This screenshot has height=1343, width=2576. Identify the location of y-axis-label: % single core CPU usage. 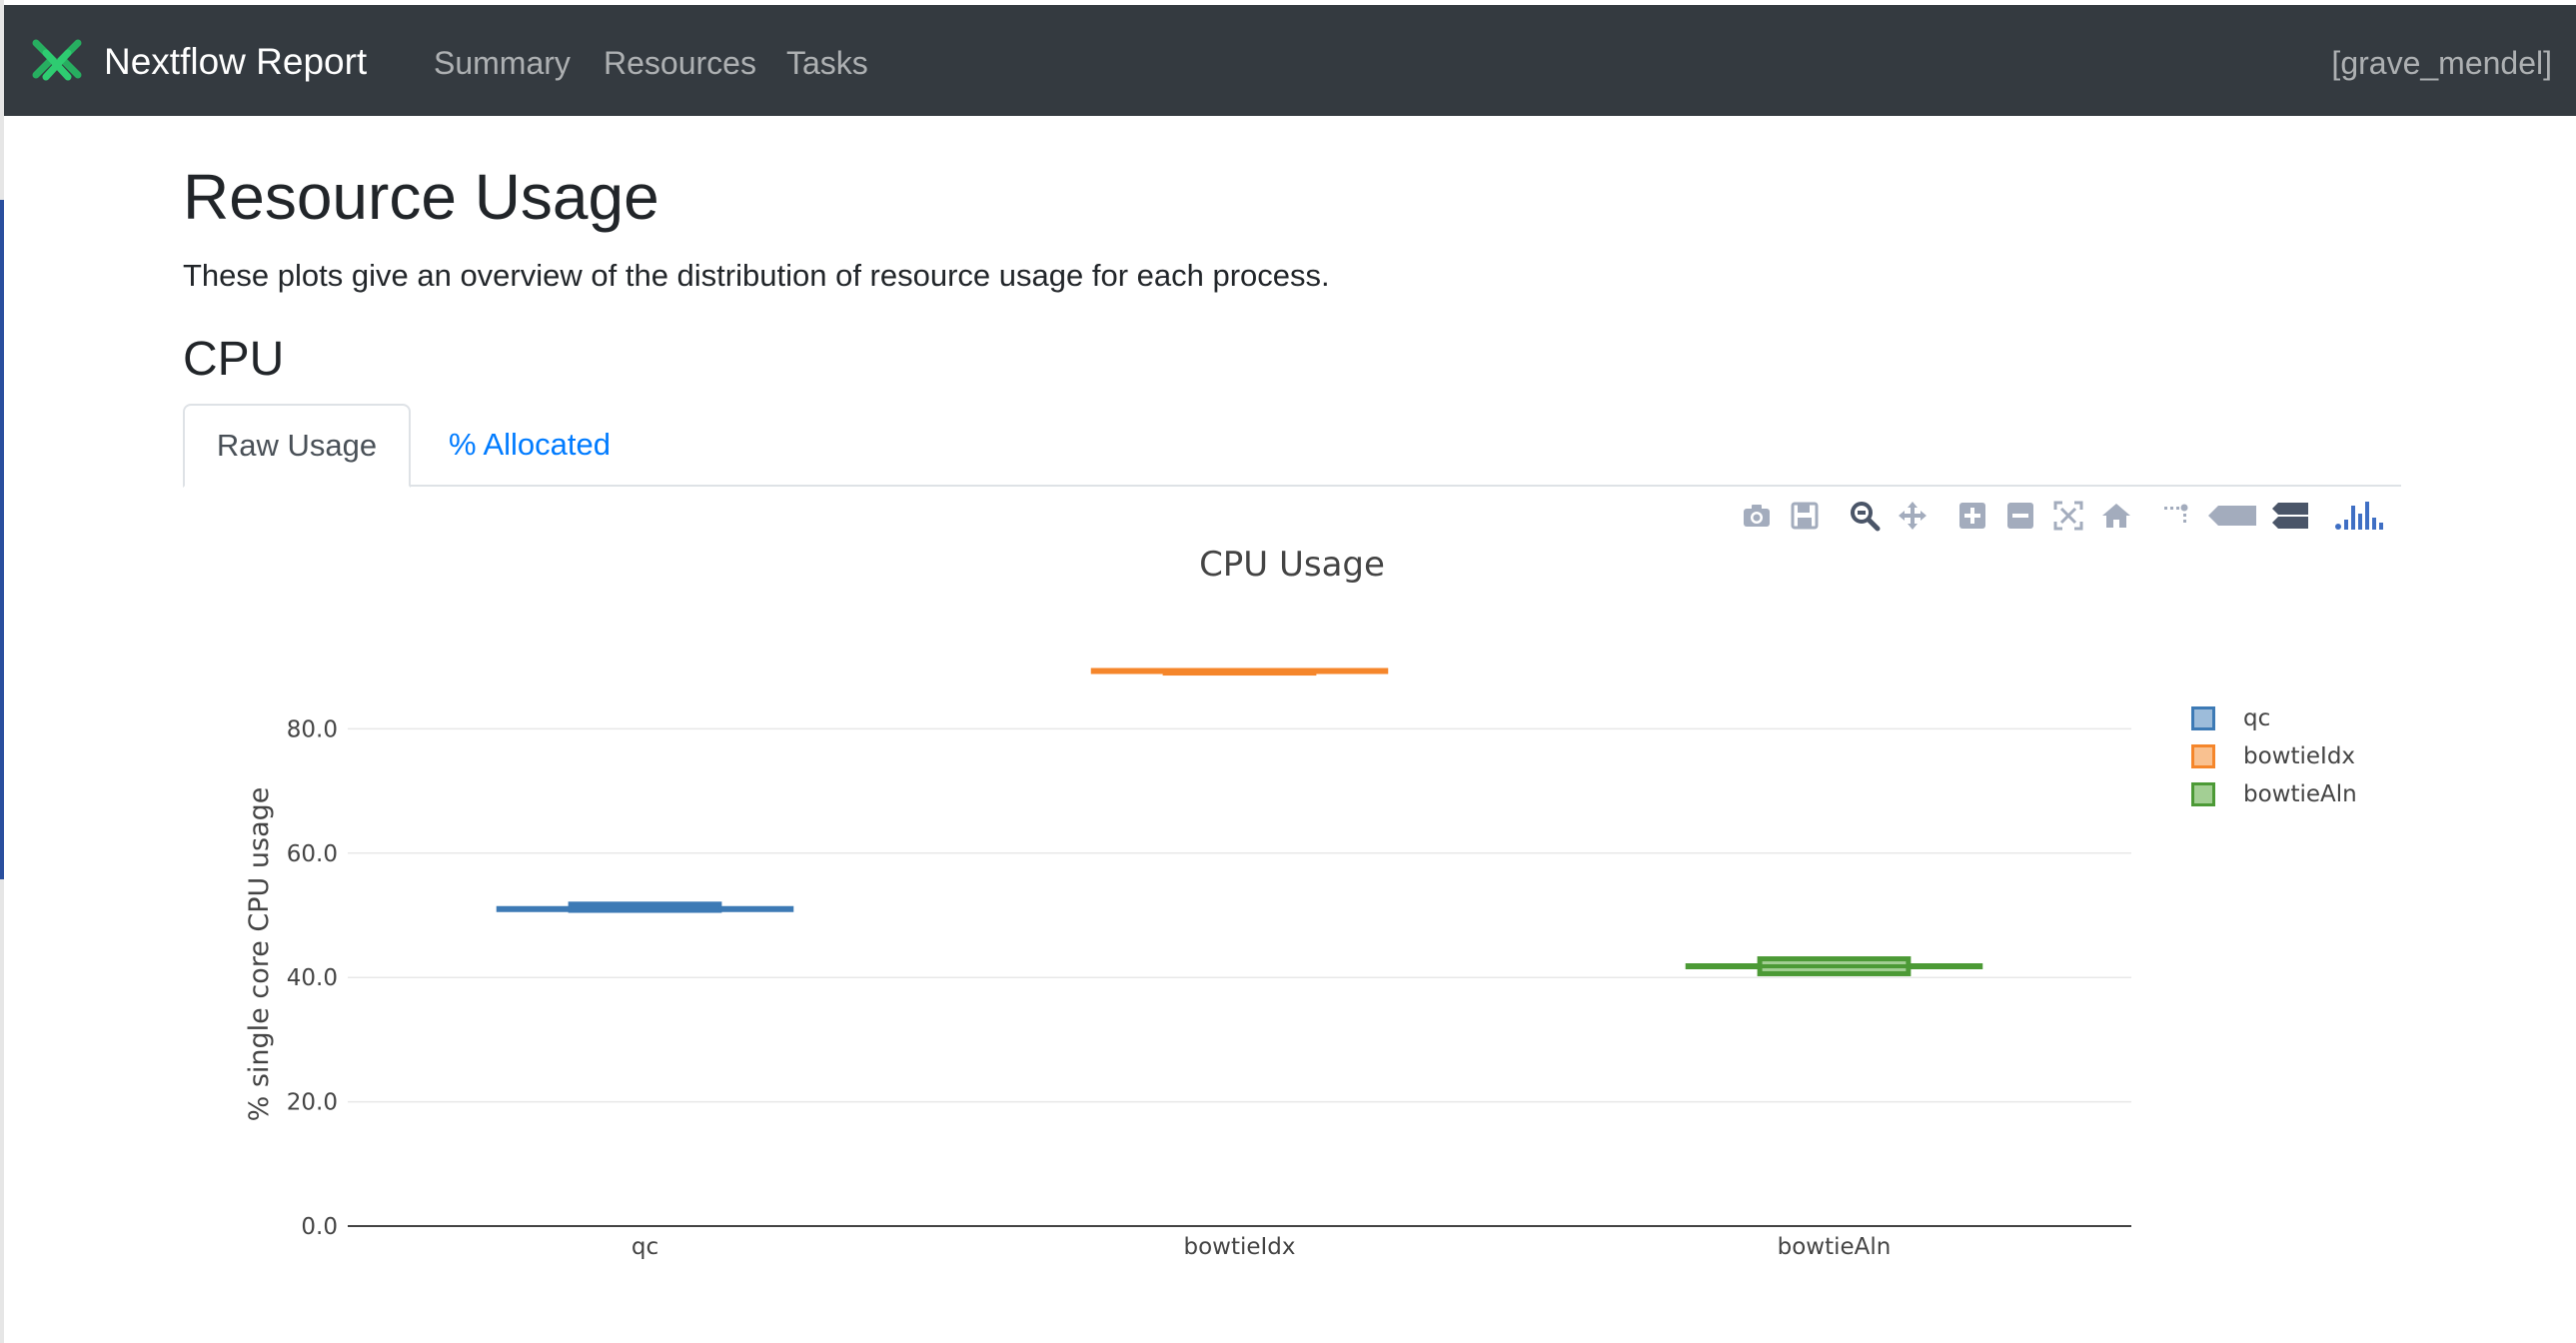
(259, 954).